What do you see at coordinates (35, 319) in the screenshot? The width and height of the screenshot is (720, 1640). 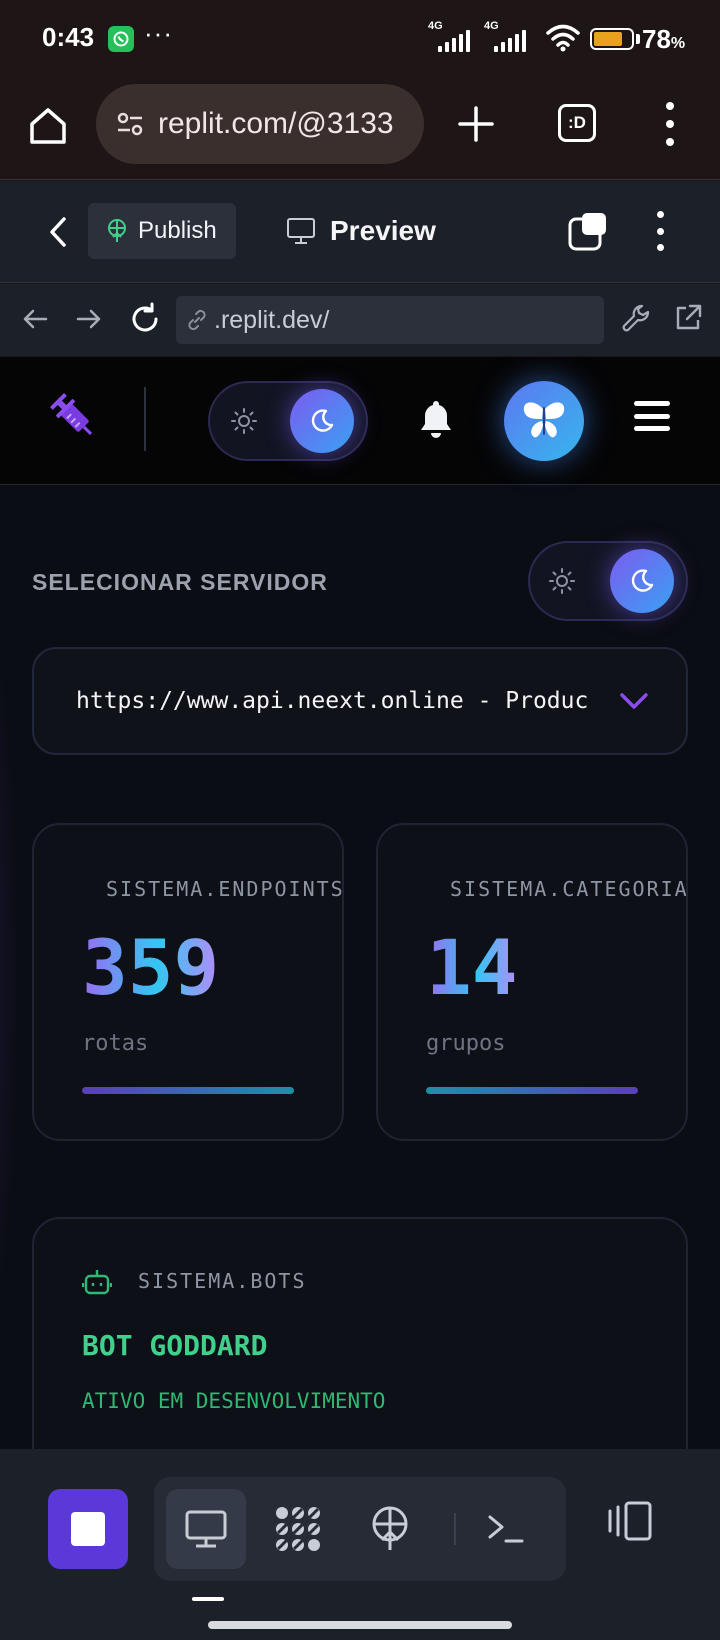 I see `arrow-back-icon` at bounding box center [35, 319].